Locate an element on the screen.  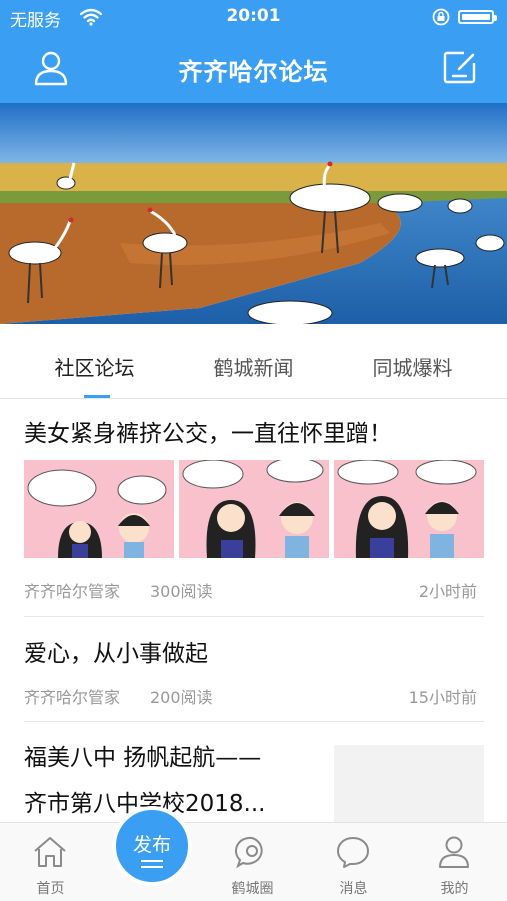
tabbar-circle-label: 鹤城圈 is located at coordinates (252, 889).